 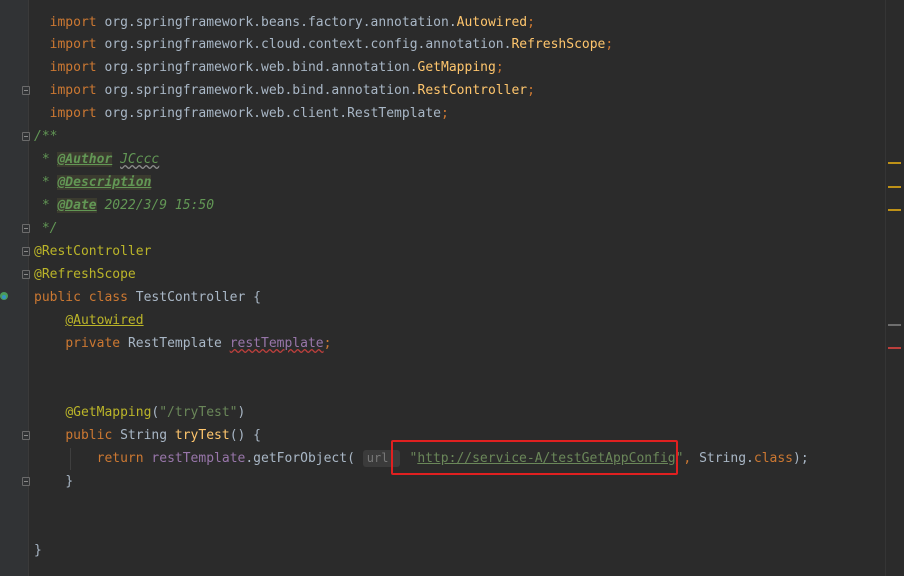 What do you see at coordinates (894, 325) in the screenshot?
I see `info-marker` at bounding box center [894, 325].